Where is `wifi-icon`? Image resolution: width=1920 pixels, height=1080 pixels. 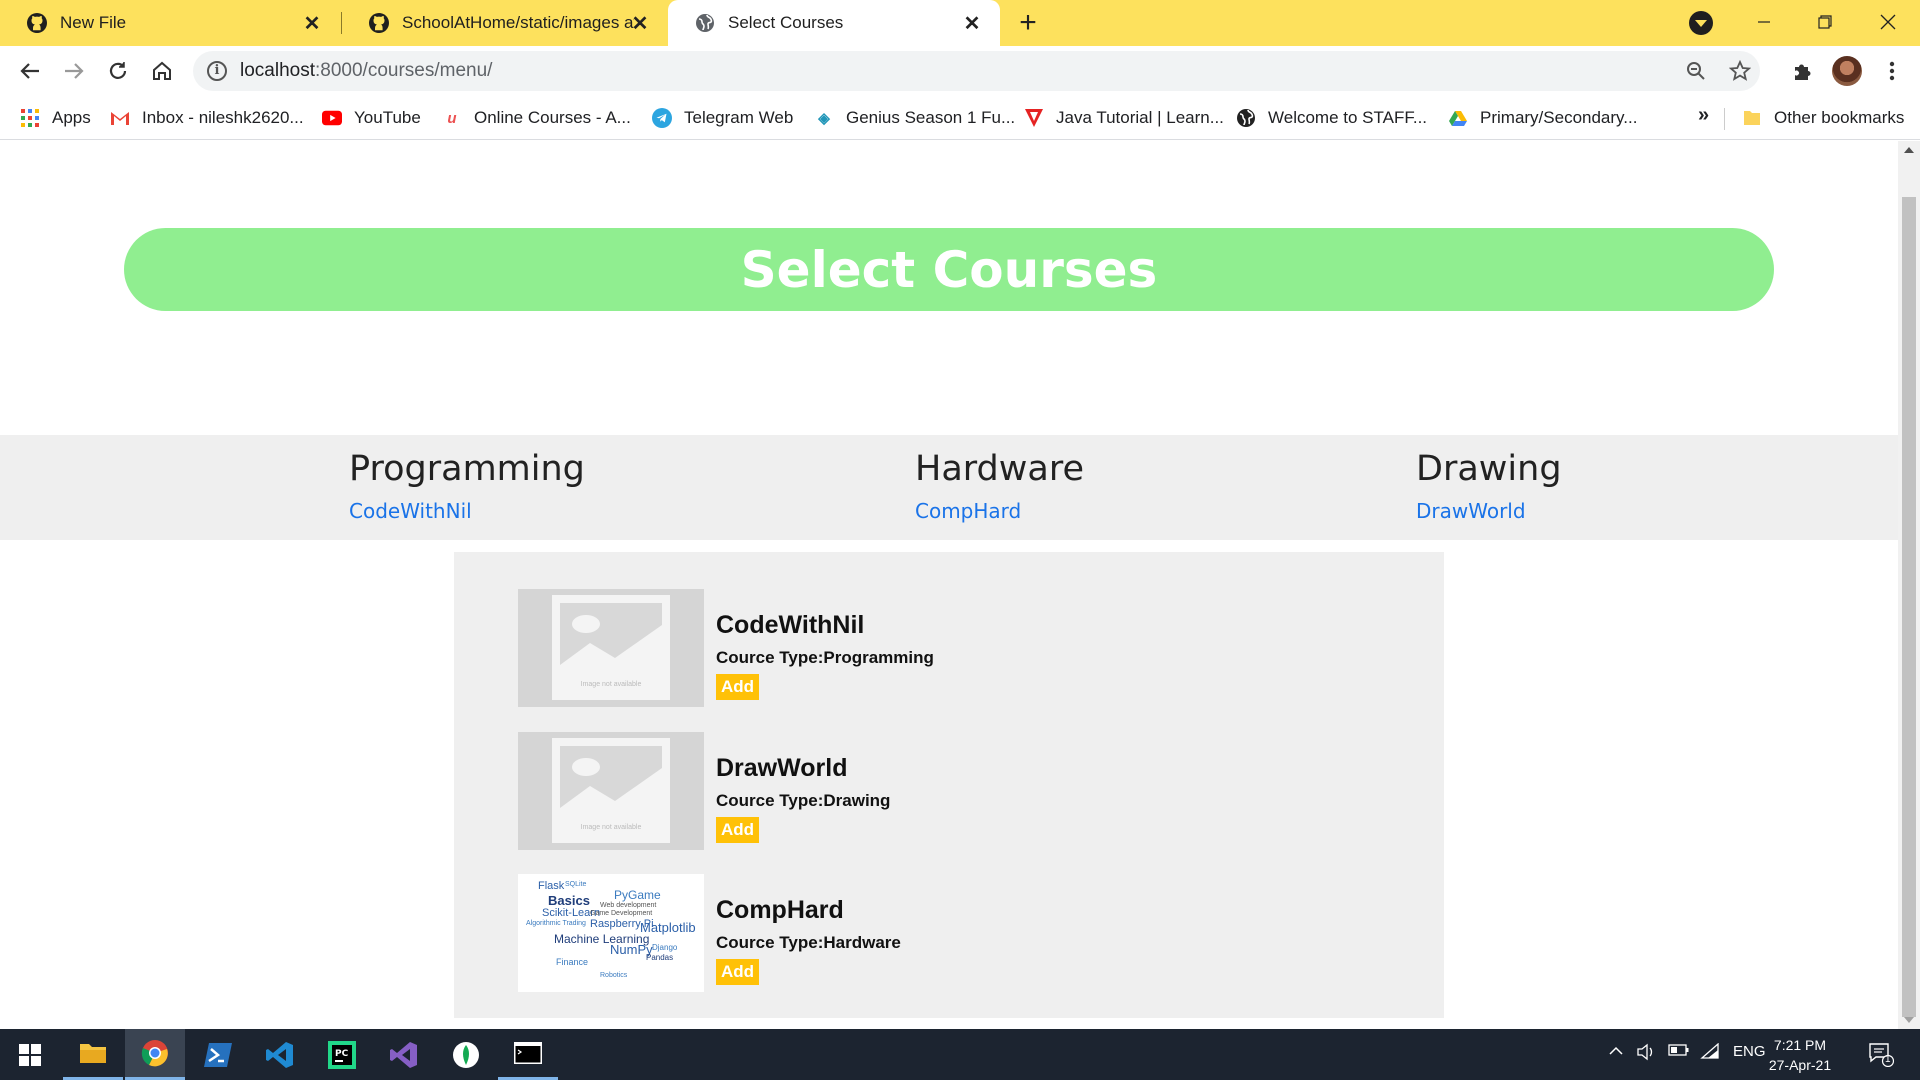
wifi-icon is located at coordinates (1710, 1052).